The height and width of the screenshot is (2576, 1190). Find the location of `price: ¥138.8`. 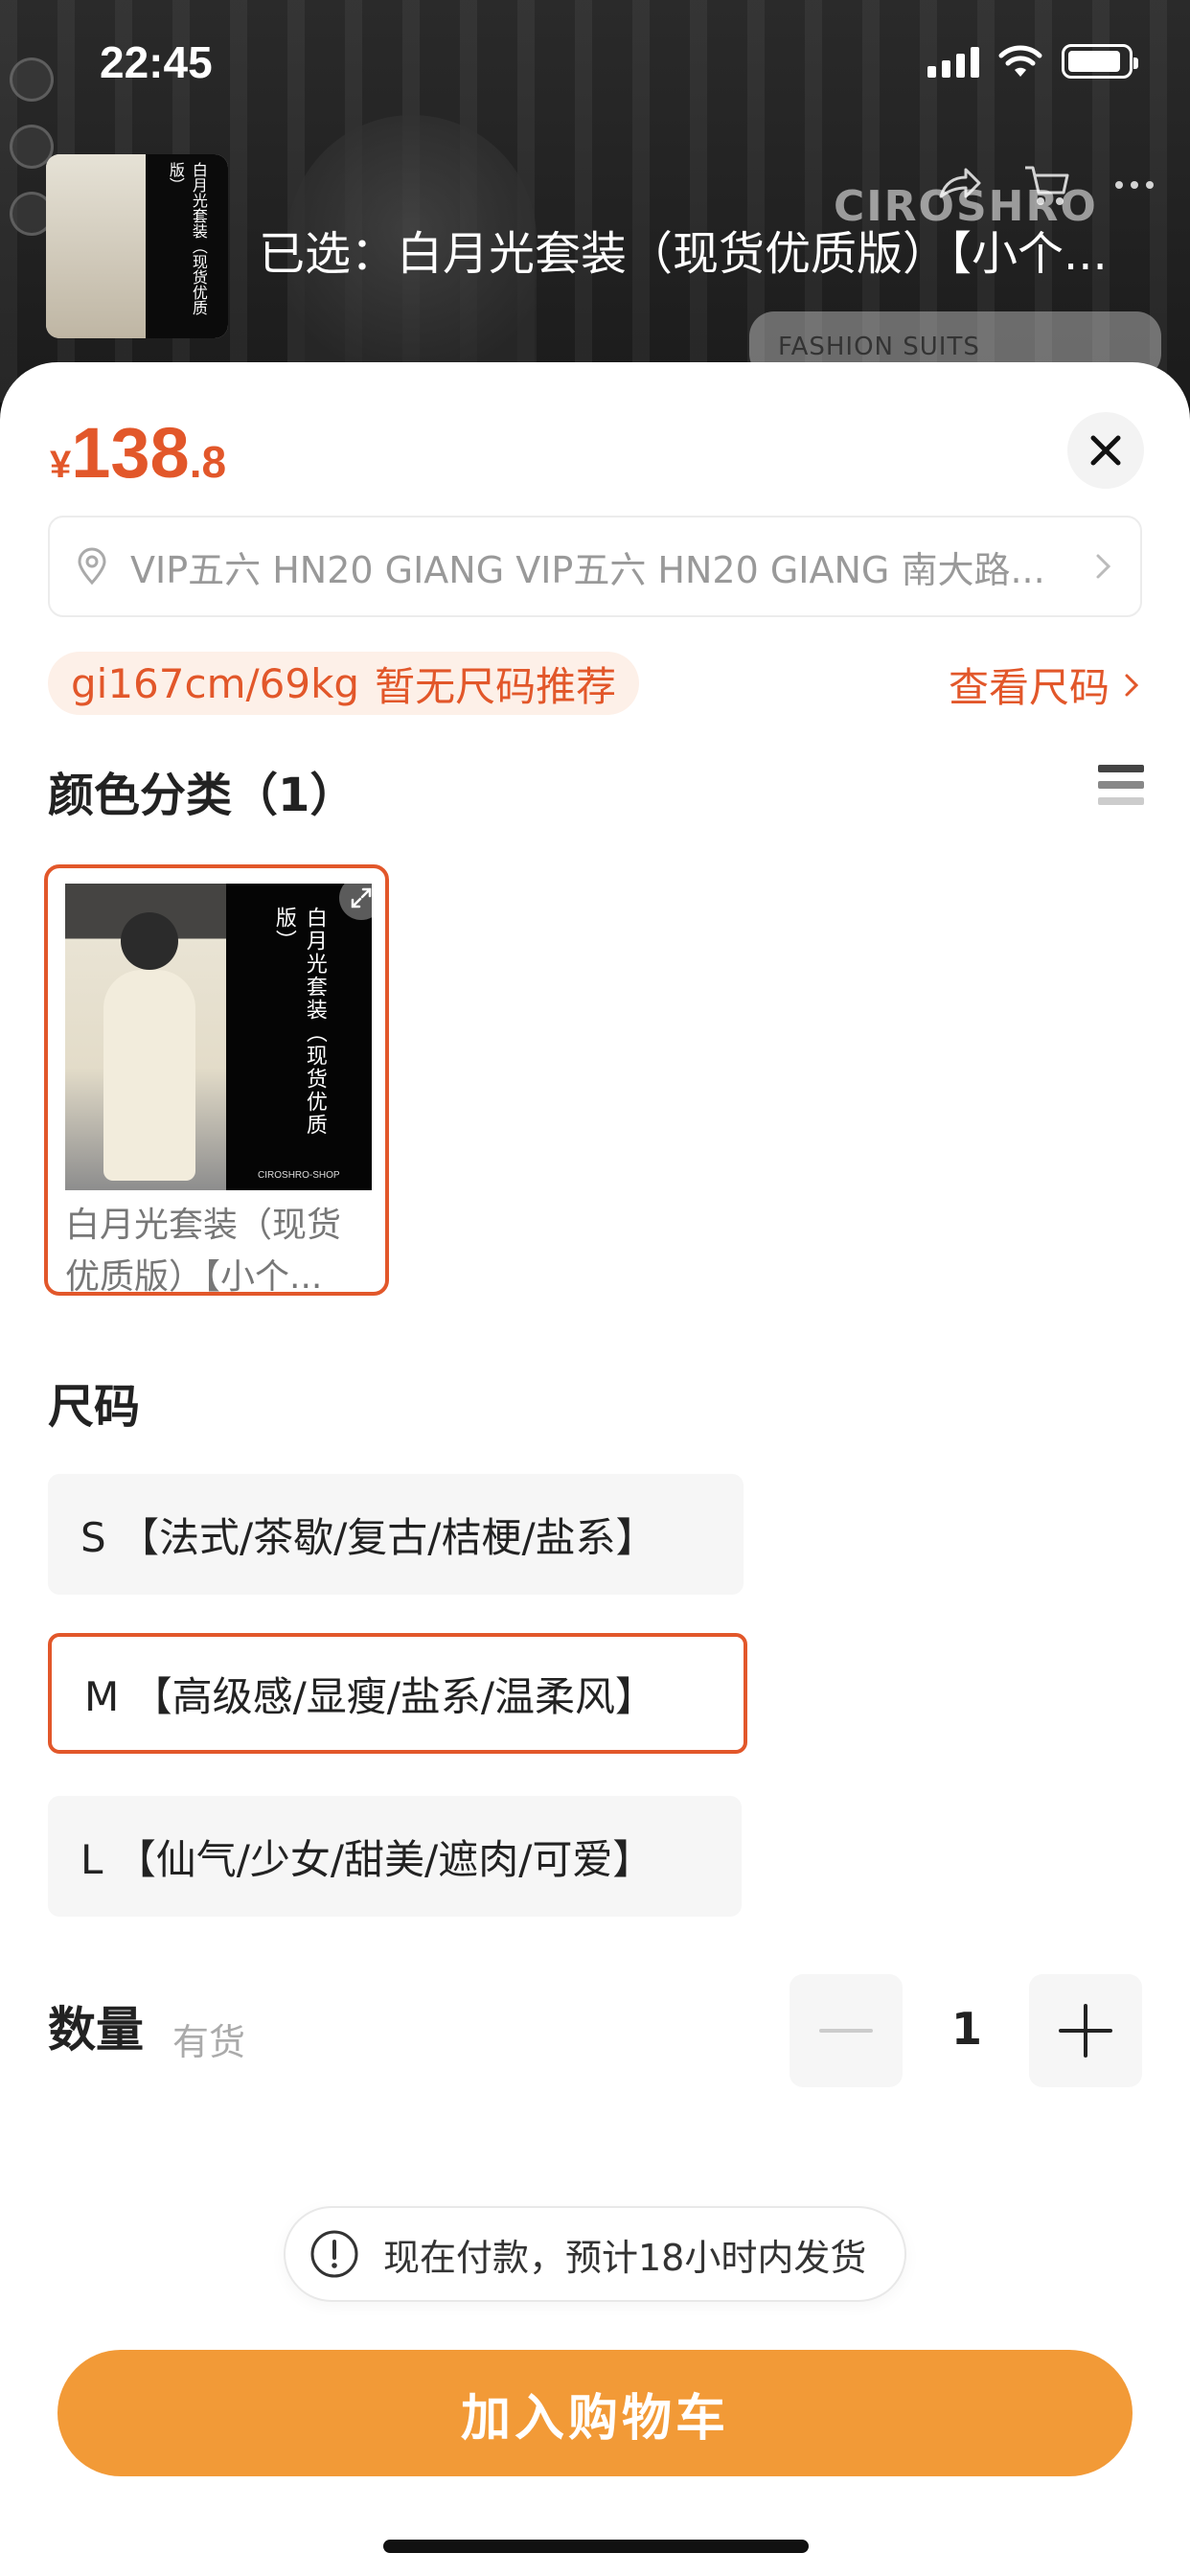

price: ¥138.8 is located at coordinates (138, 453).